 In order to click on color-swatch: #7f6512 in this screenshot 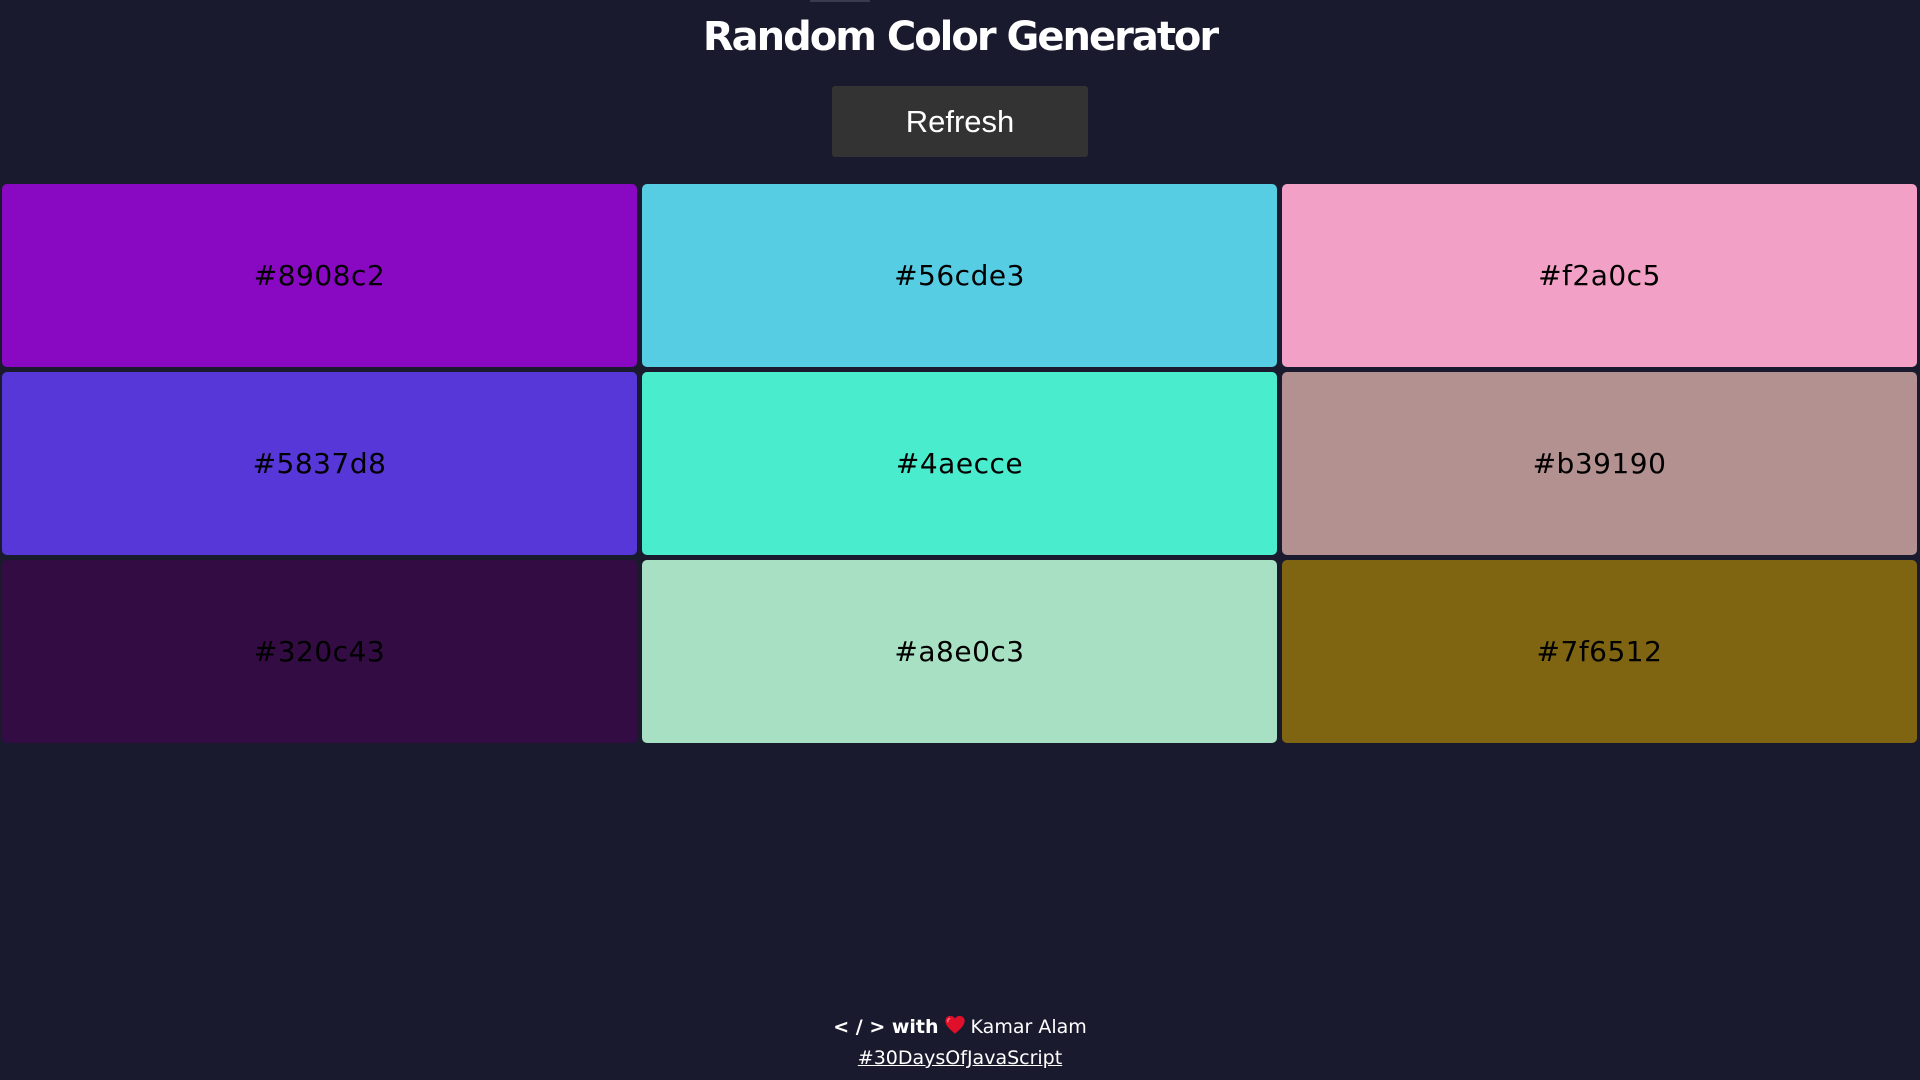, I will do `click(1599, 651)`.